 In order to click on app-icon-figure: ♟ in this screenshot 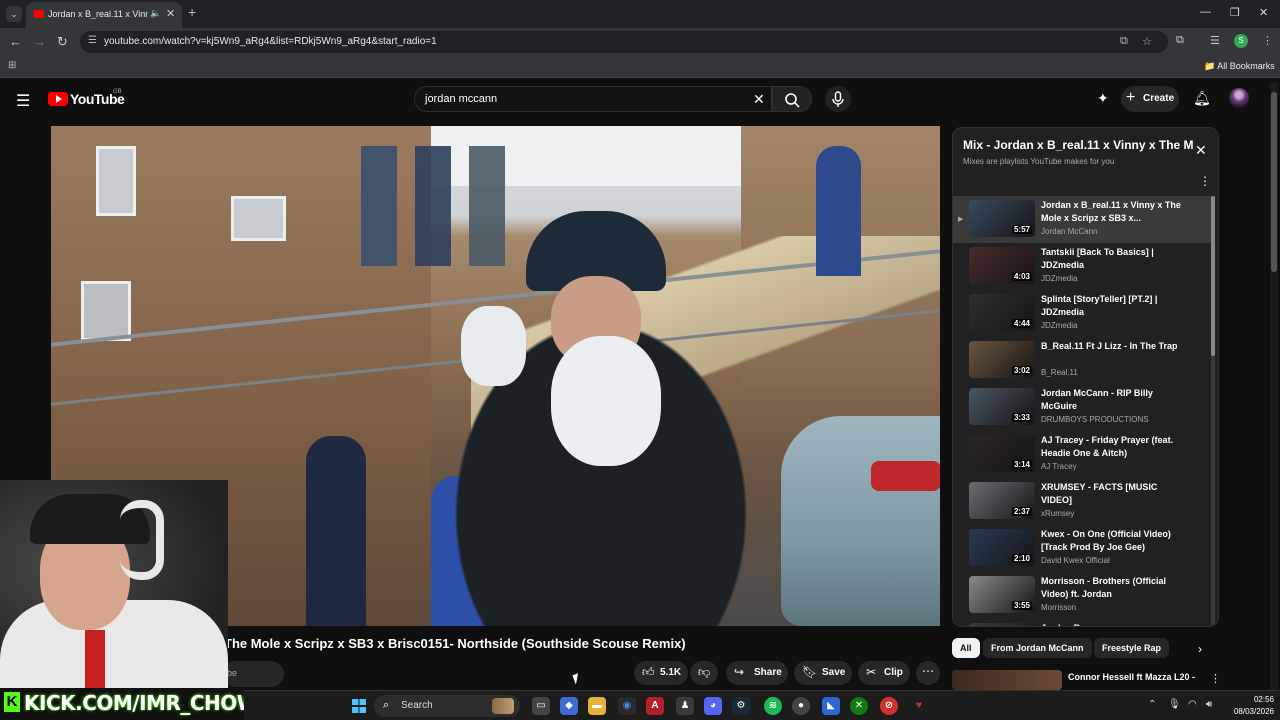, I will do `click(685, 706)`.